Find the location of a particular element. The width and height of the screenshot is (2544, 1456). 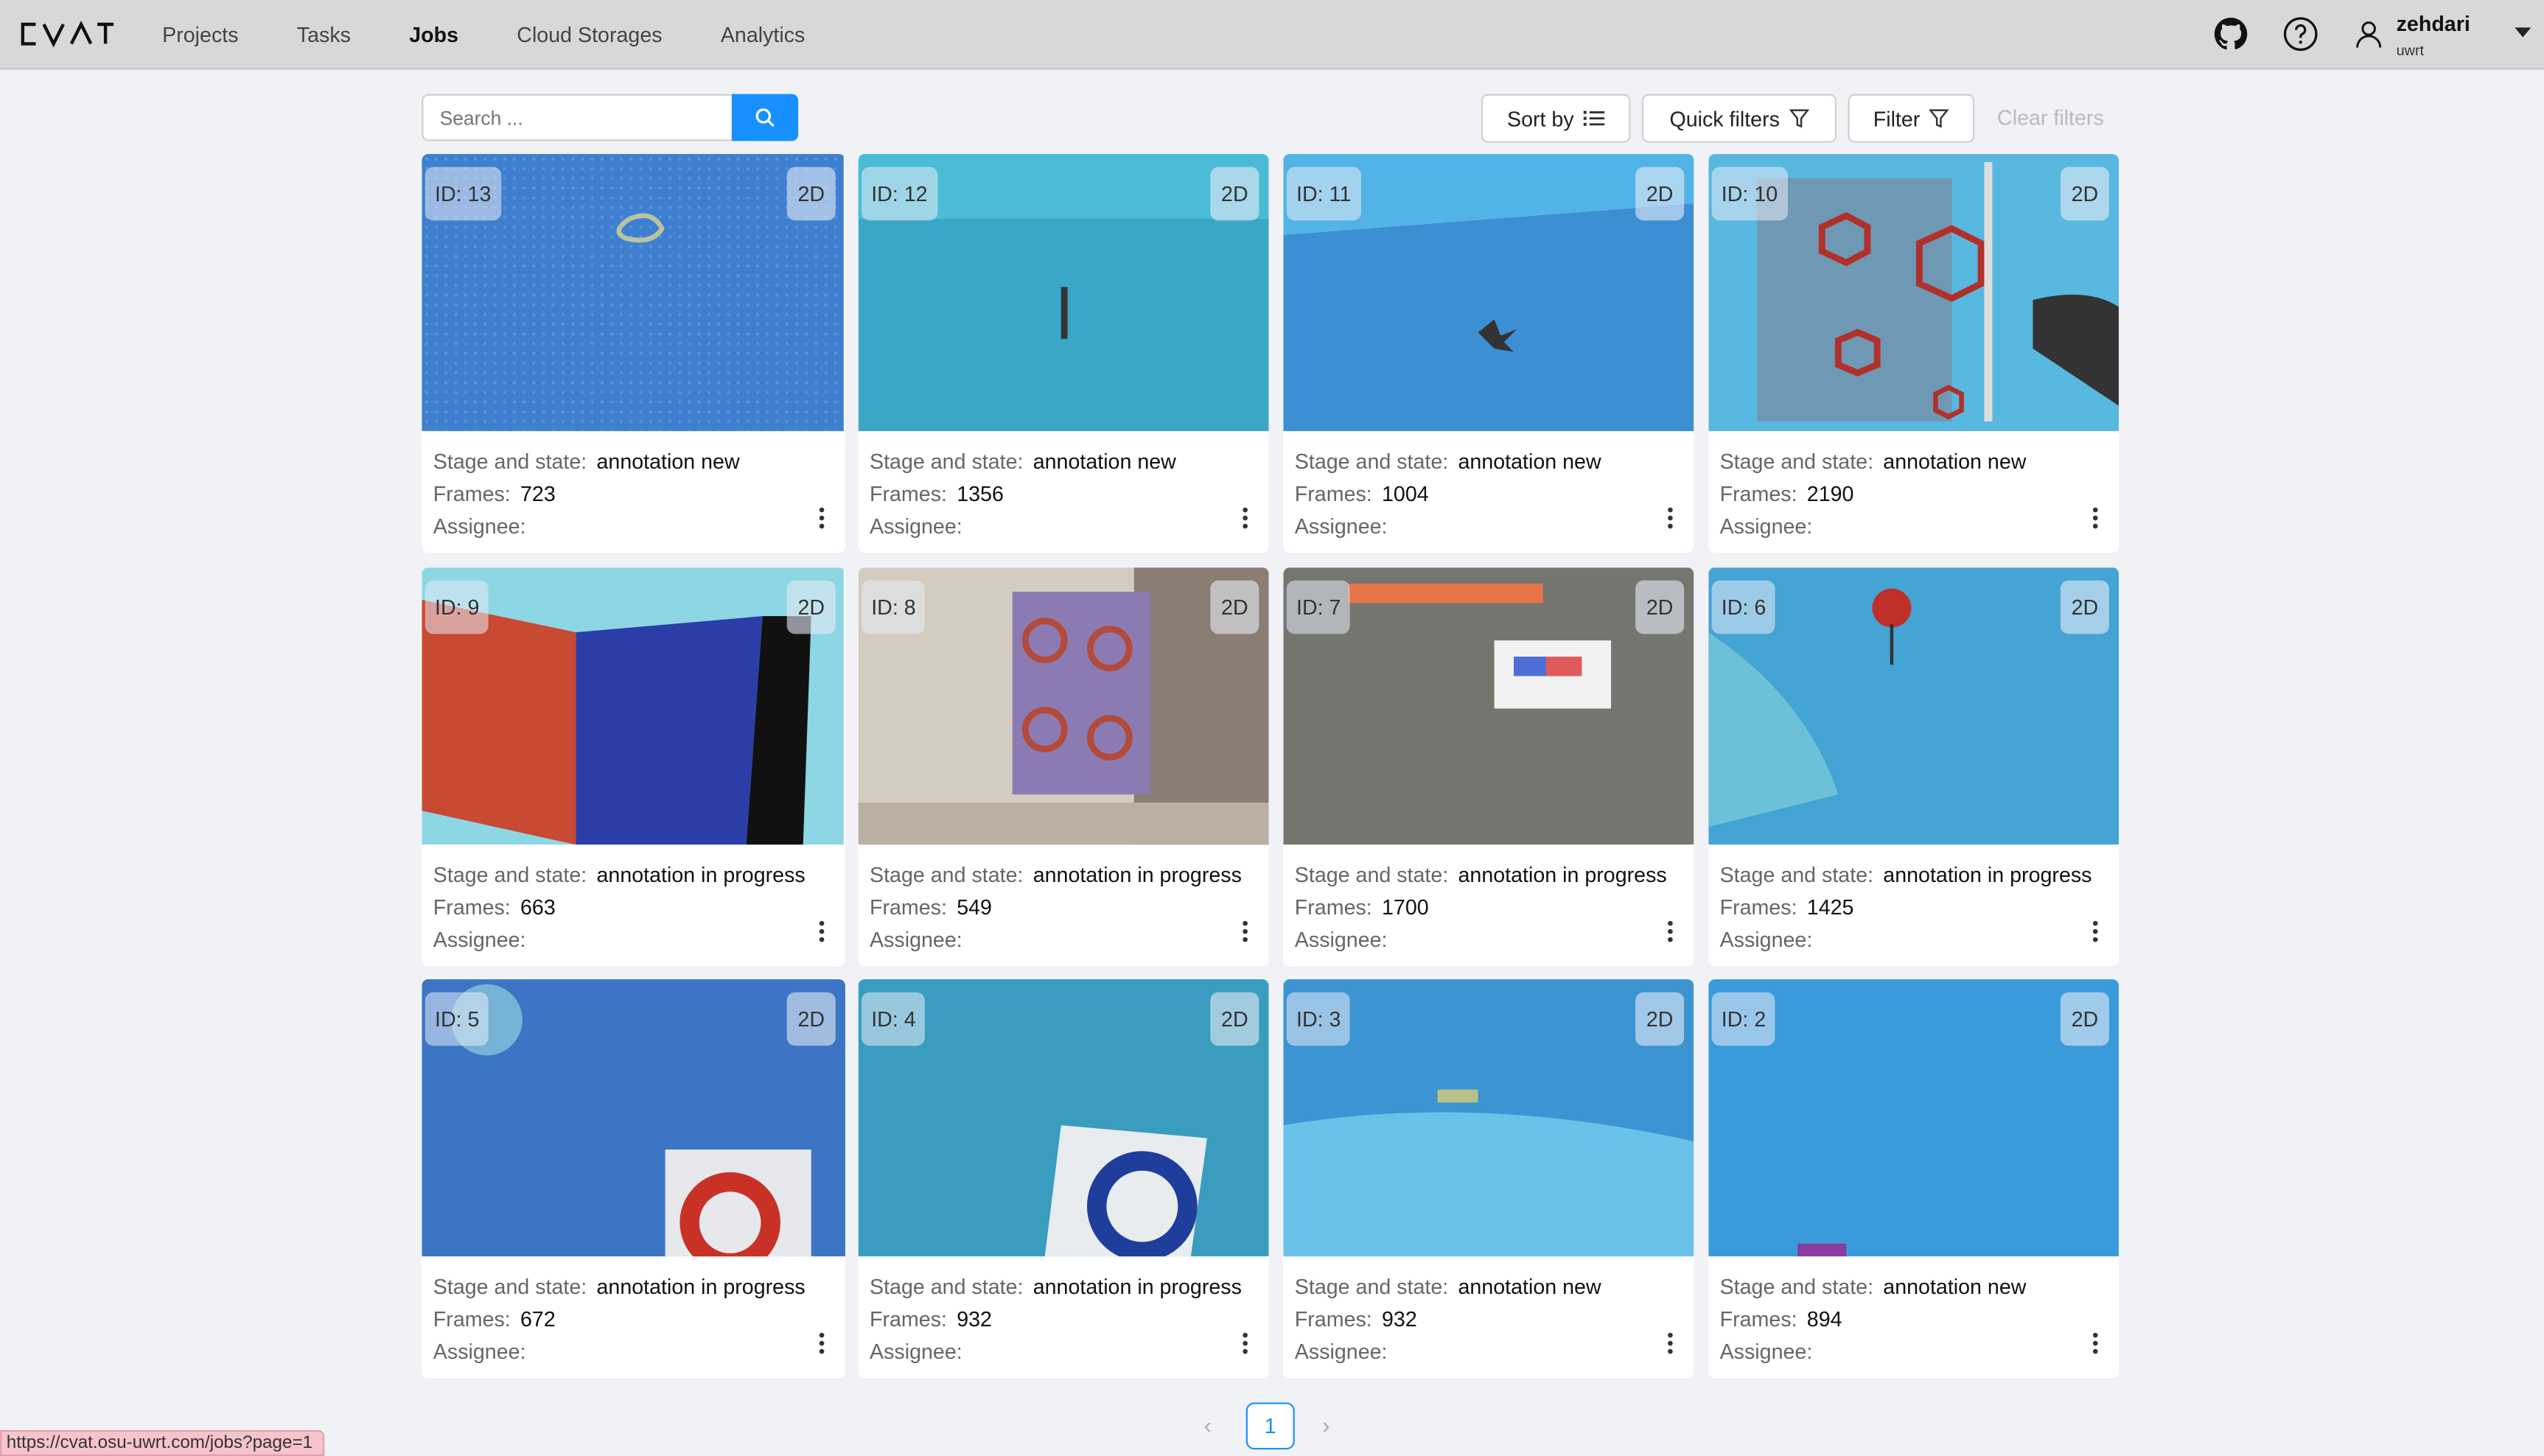

job-thumbnail: ID: 6 2D is located at coordinates (1914, 706).